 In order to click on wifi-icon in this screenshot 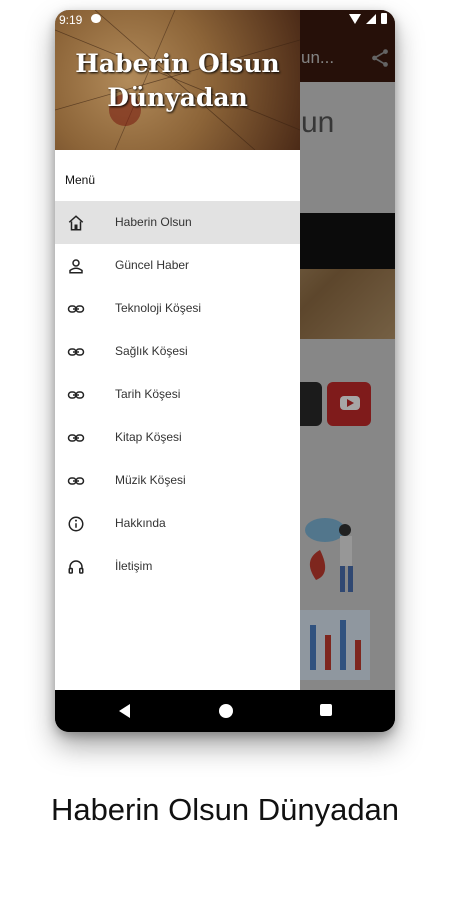, I will do `click(355, 18)`.